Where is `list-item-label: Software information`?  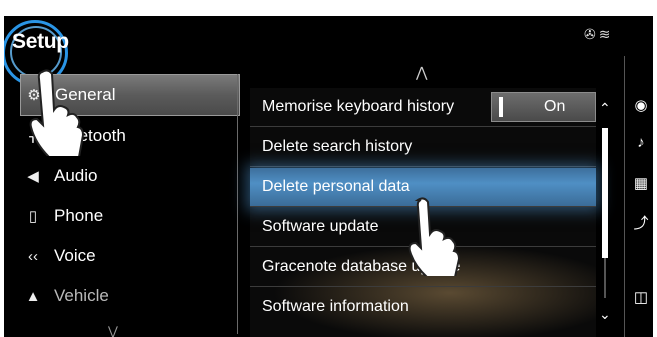 list-item-label: Software information is located at coordinates (335, 306).